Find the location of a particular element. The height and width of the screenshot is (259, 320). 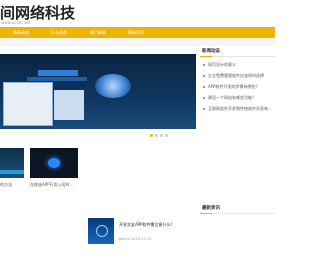

slider-banner-graphic is located at coordinates (58, 73).